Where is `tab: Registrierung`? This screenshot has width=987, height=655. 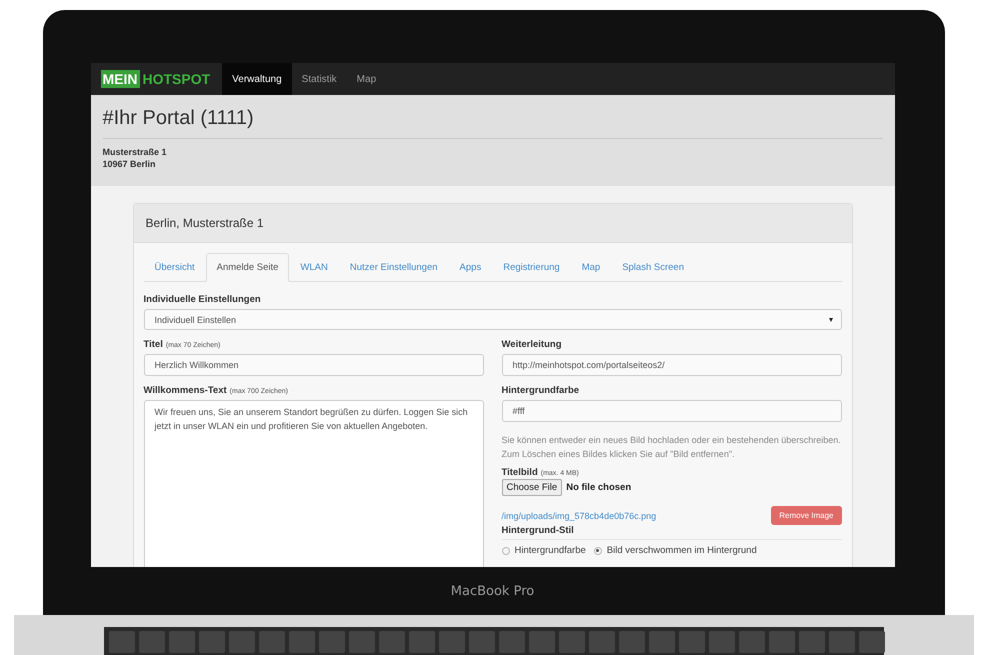
tab: Registrierung is located at coordinates (531, 267).